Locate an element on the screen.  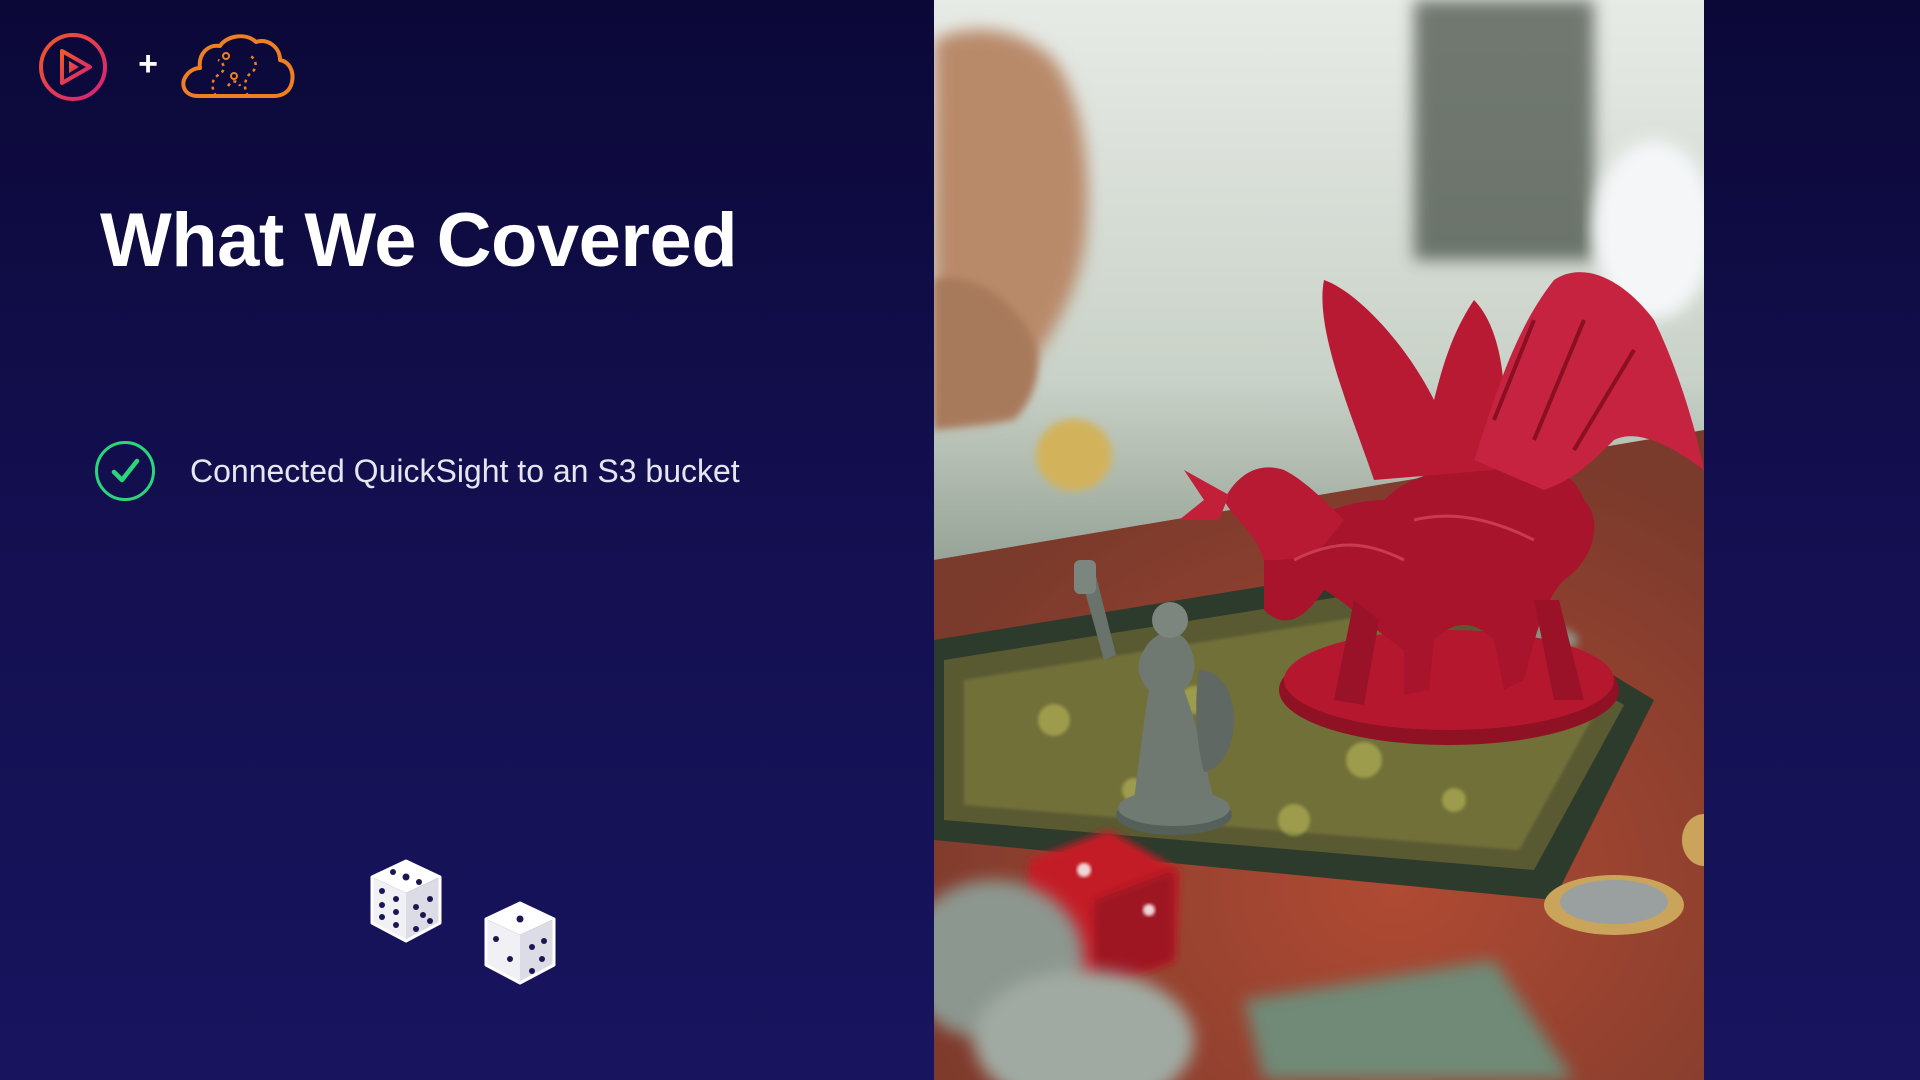
cloud-logo-icon is located at coordinates (238, 66).